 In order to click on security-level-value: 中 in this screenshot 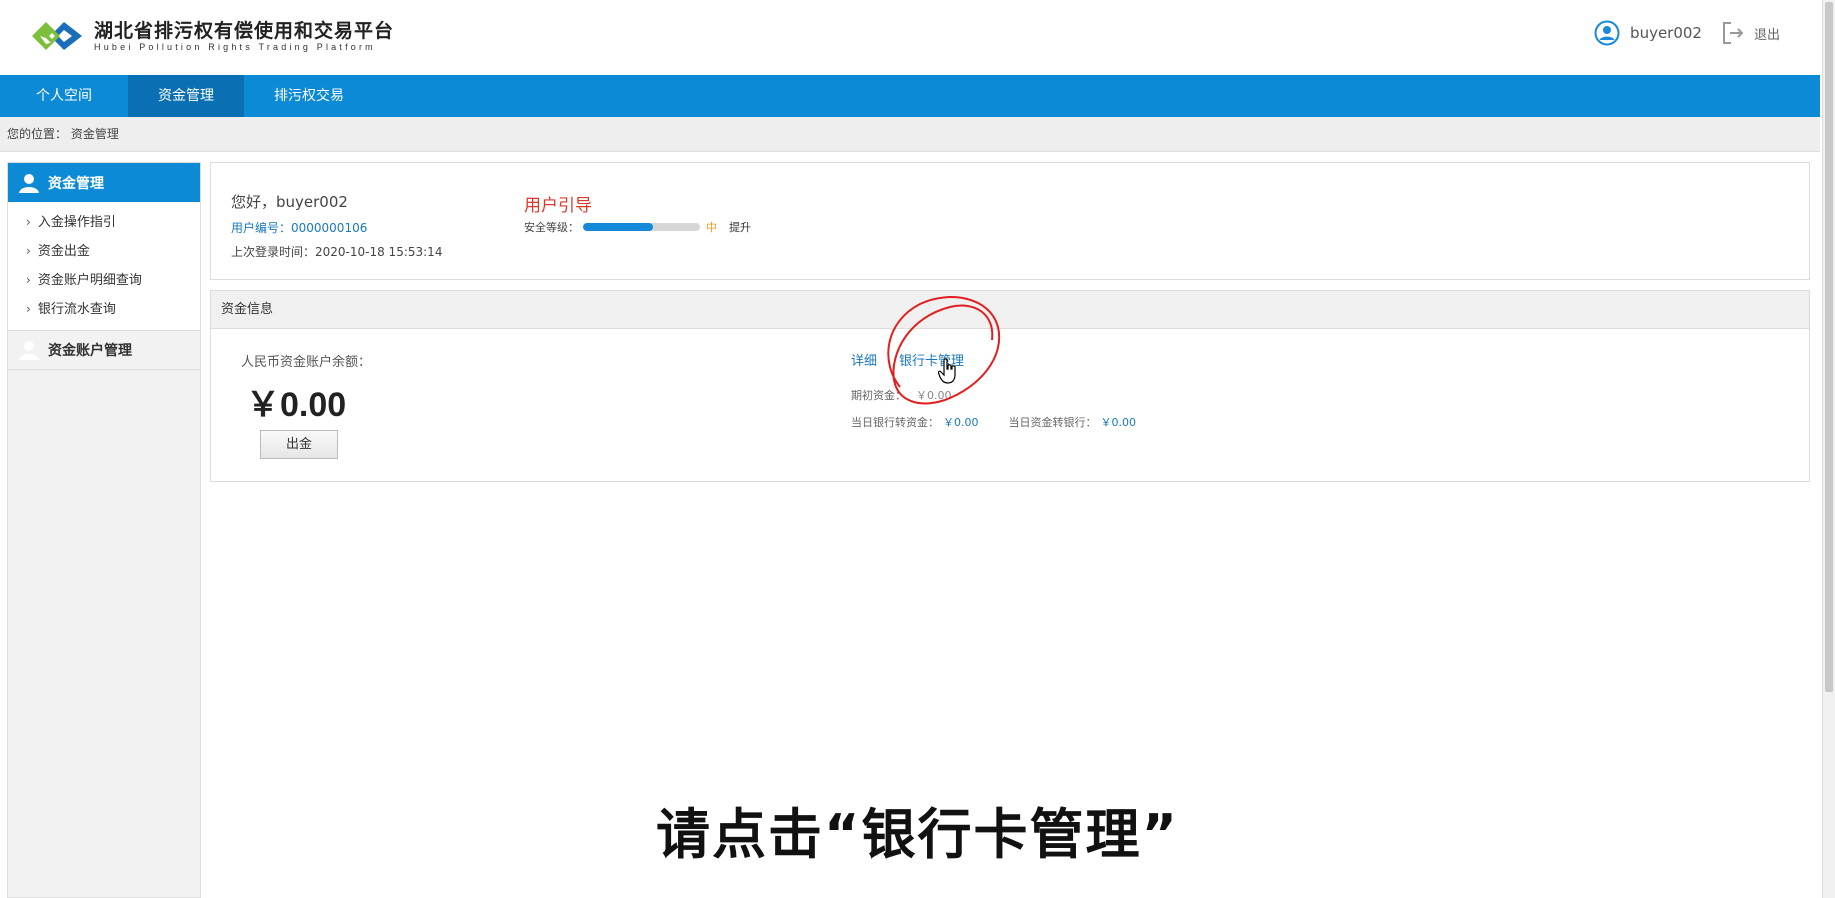, I will do `click(711, 227)`.